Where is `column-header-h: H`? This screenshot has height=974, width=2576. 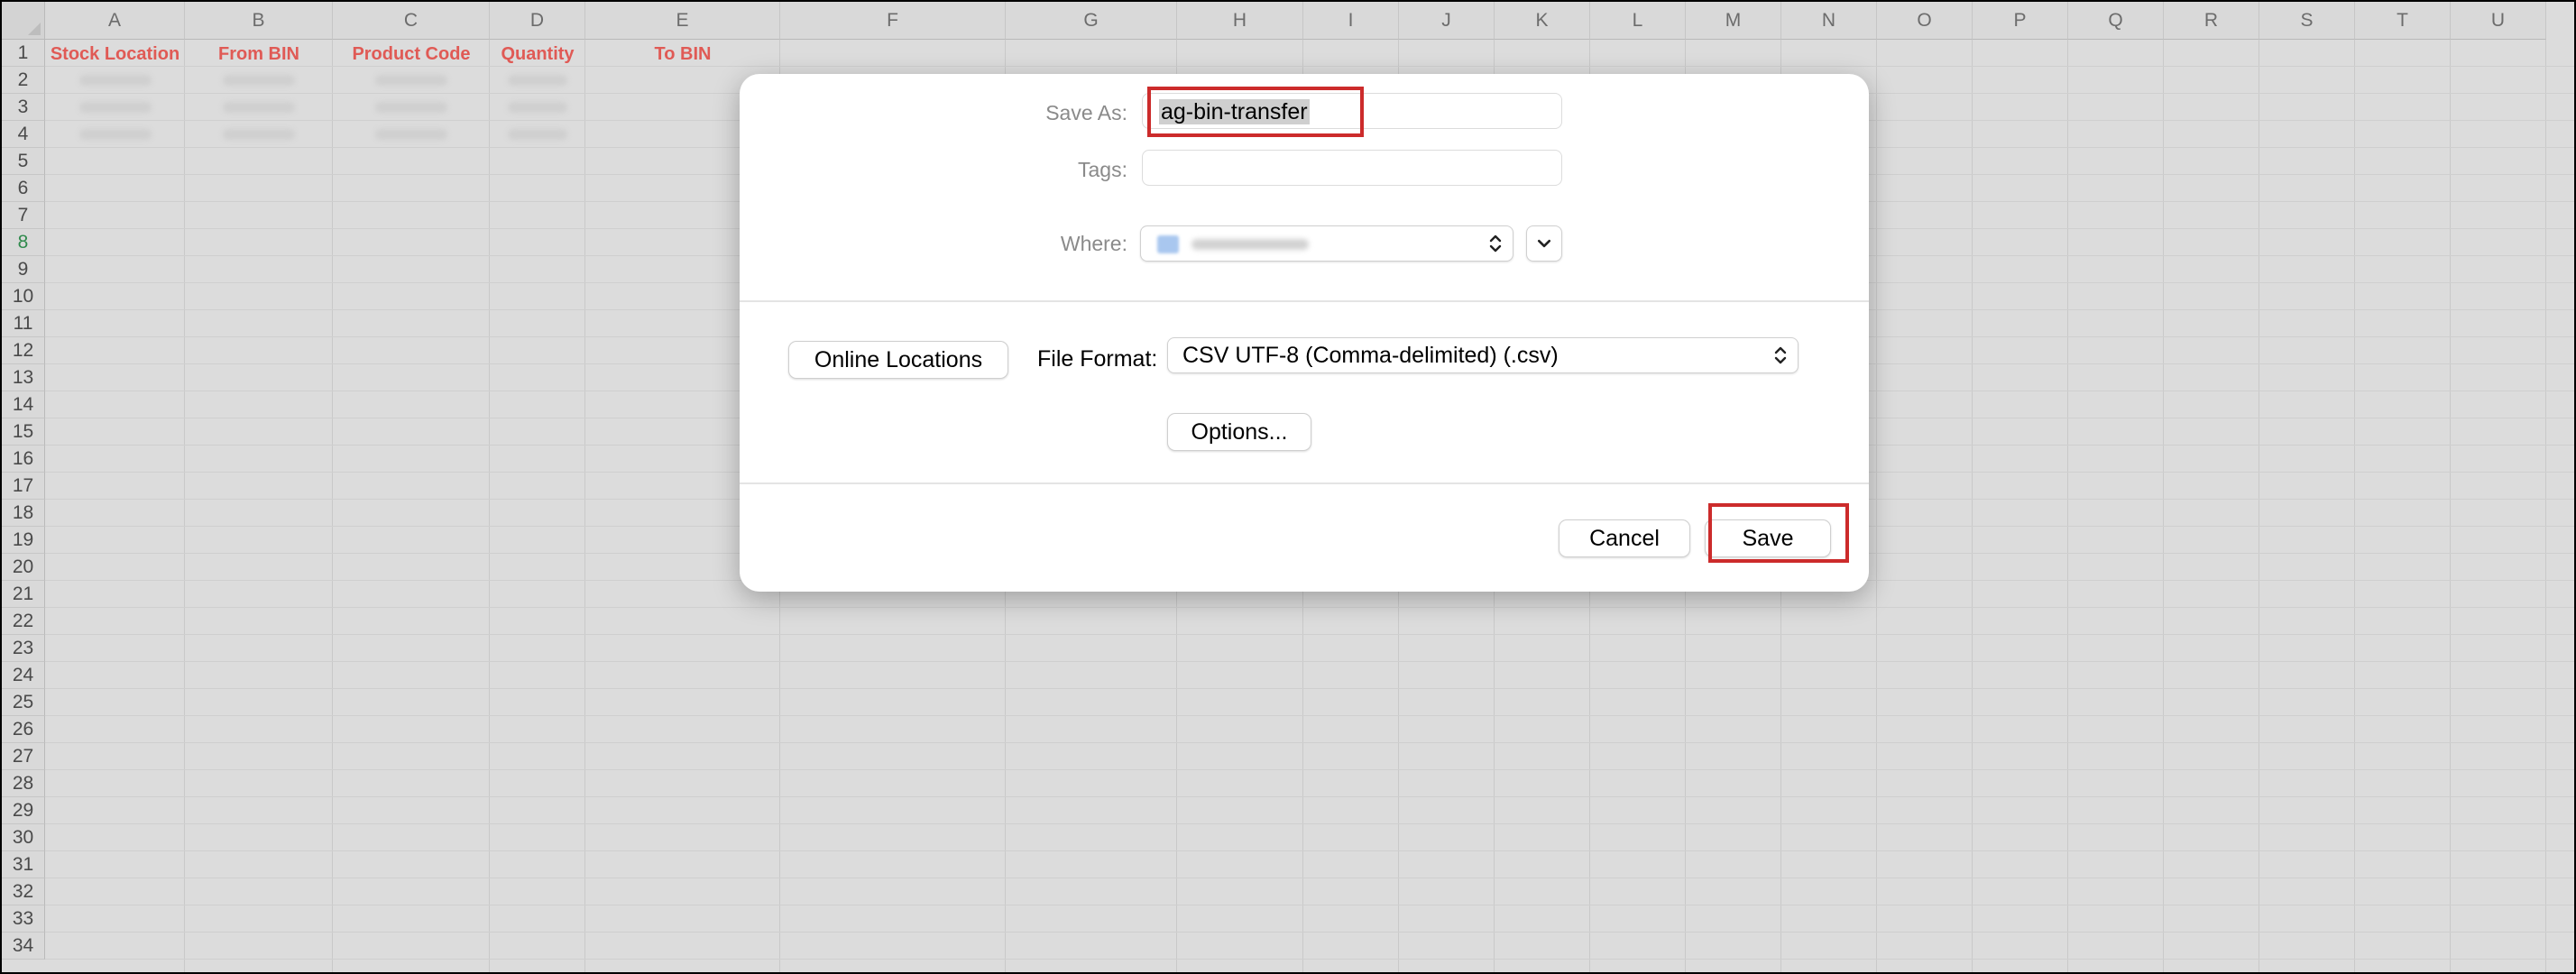
column-header-h: H is located at coordinates (1240, 21).